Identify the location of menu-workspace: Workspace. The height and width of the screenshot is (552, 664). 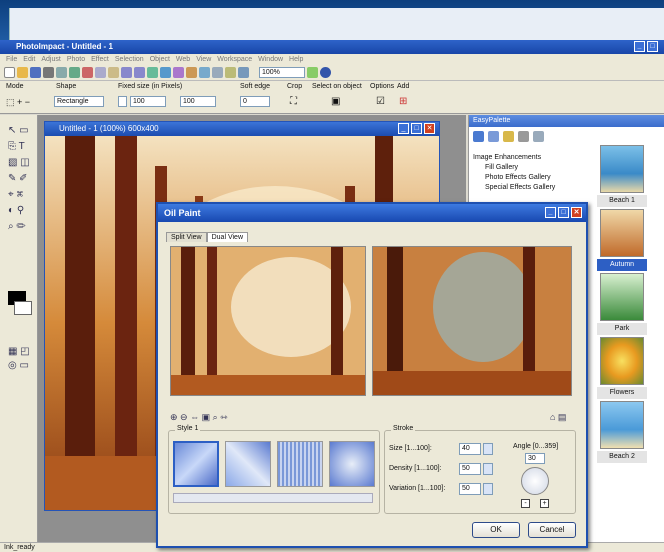
(234, 59).